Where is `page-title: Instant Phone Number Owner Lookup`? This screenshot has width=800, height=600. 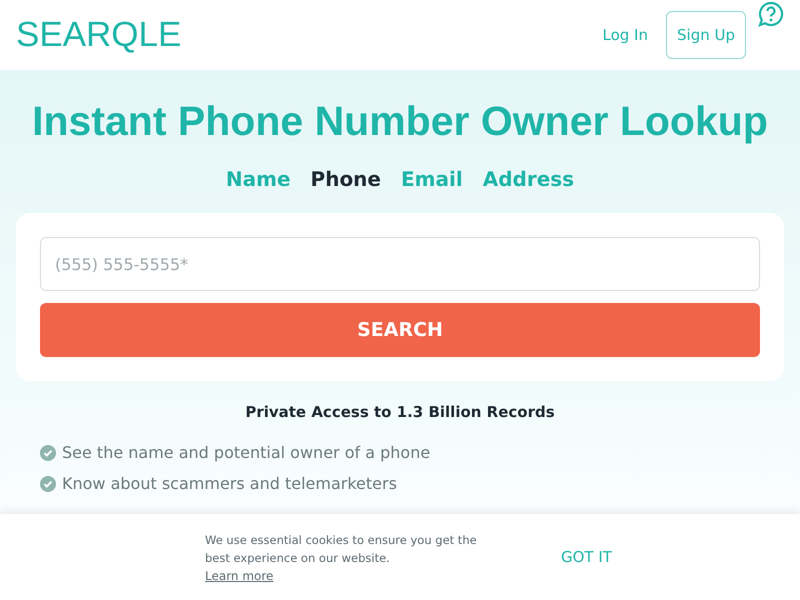
page-title: Instant Phone Number Owner Lookup is located at coordinates (400, 121).